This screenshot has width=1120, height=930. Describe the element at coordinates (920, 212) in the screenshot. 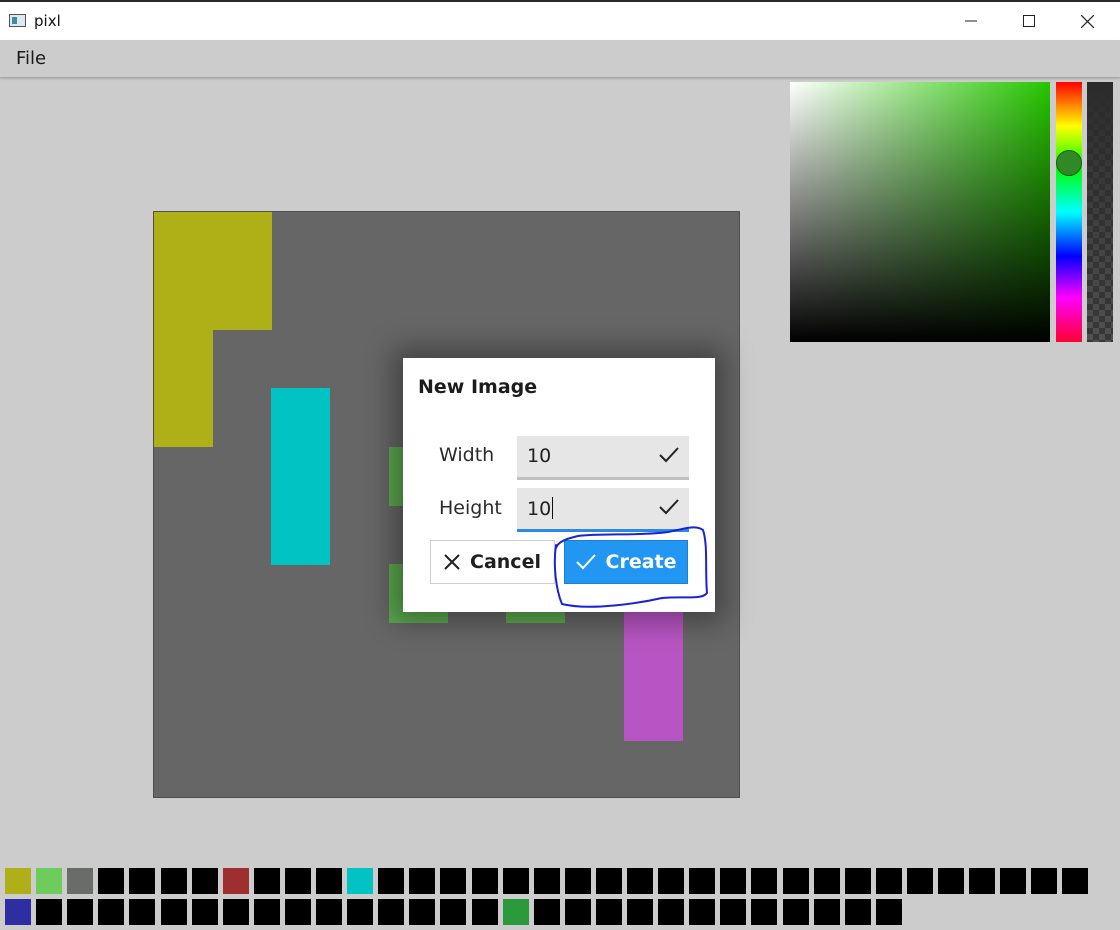

I see `saturation-value-picker` at that location.